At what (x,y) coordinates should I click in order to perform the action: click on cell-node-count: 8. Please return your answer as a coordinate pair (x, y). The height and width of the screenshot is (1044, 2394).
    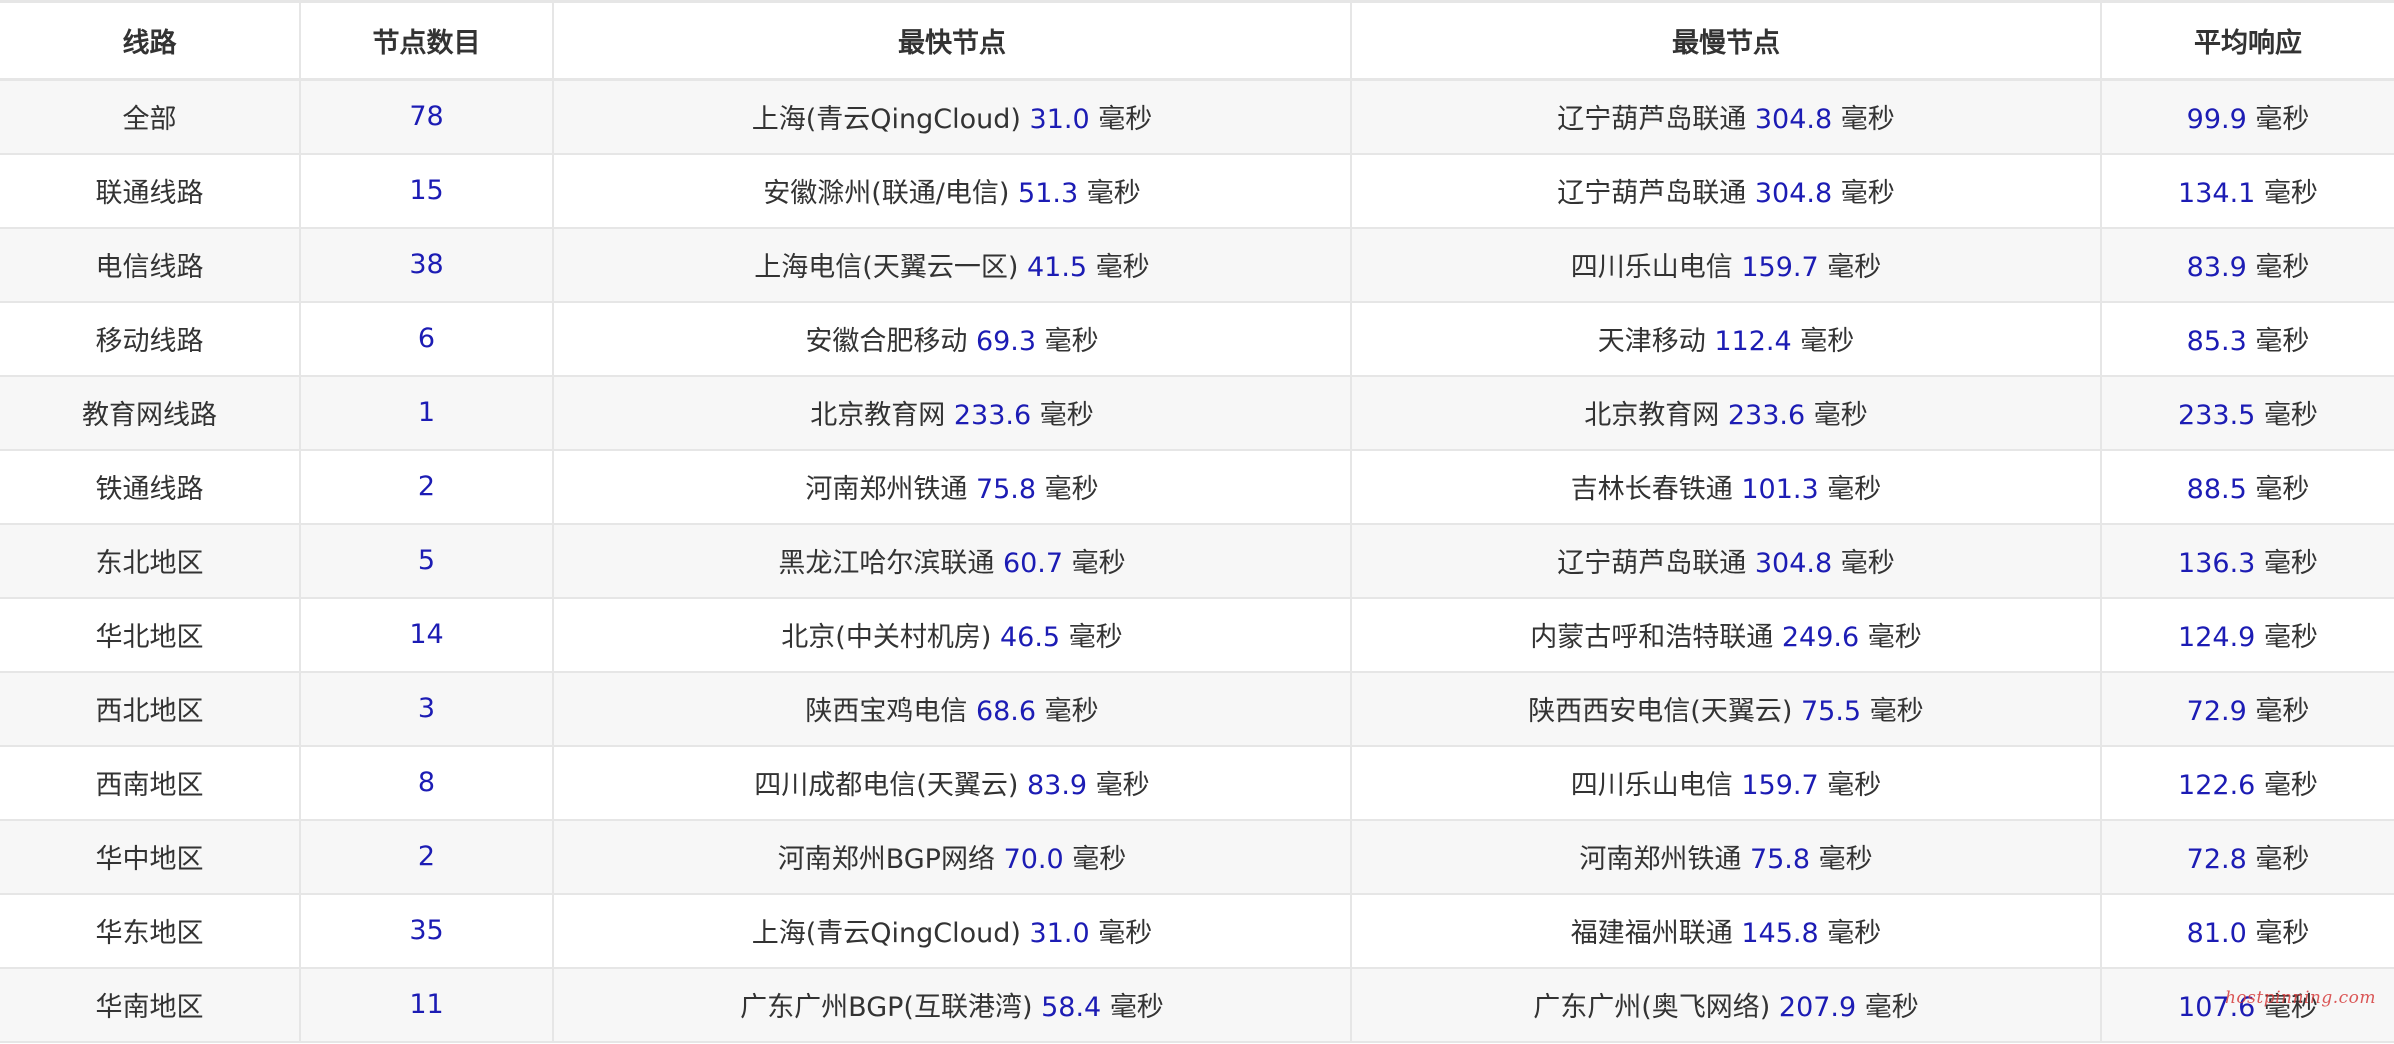
    Looking at the image, I should click on (427, 783).